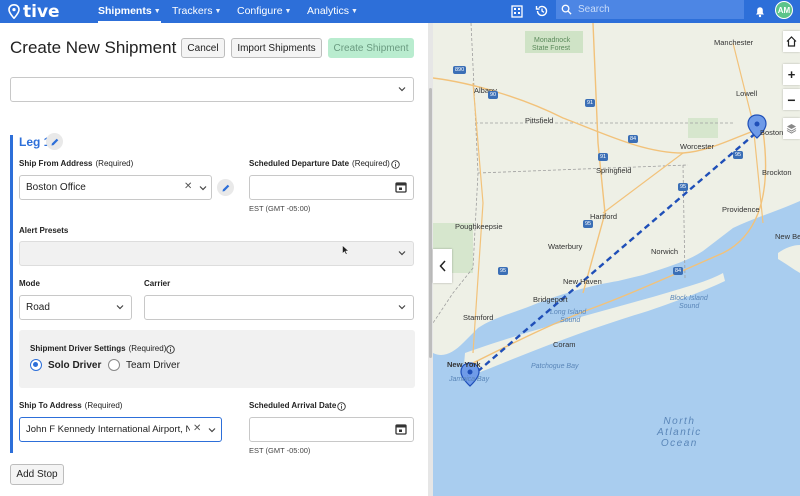  I want to click on ship-from-value: Boston Office, so click(56, 187).